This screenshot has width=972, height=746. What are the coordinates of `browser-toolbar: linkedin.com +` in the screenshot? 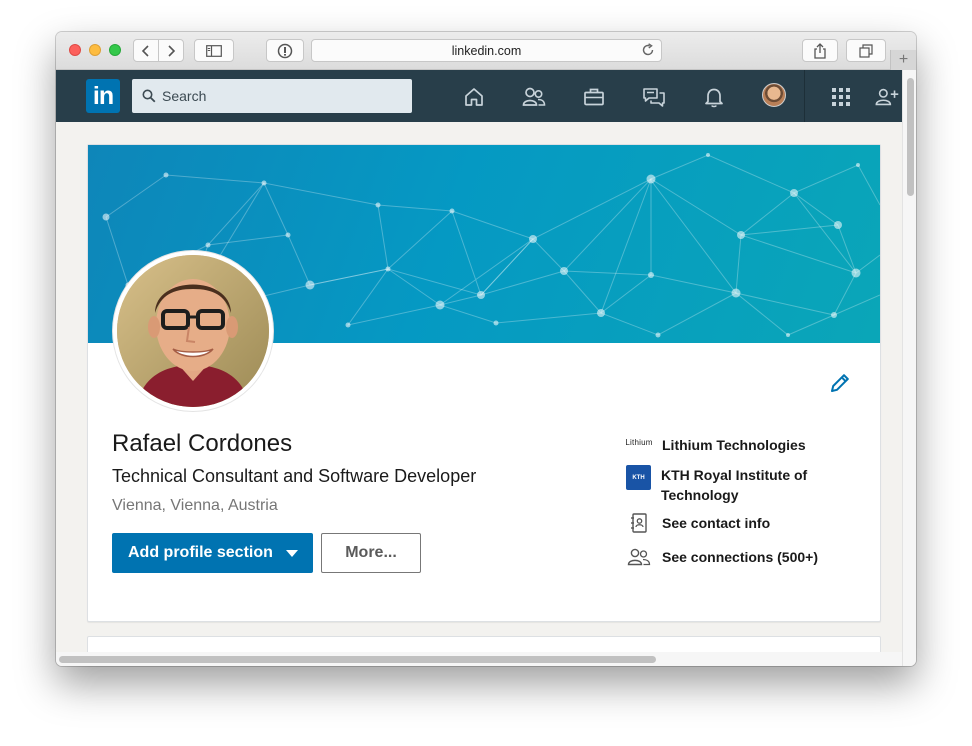 It's located at (486, 51).